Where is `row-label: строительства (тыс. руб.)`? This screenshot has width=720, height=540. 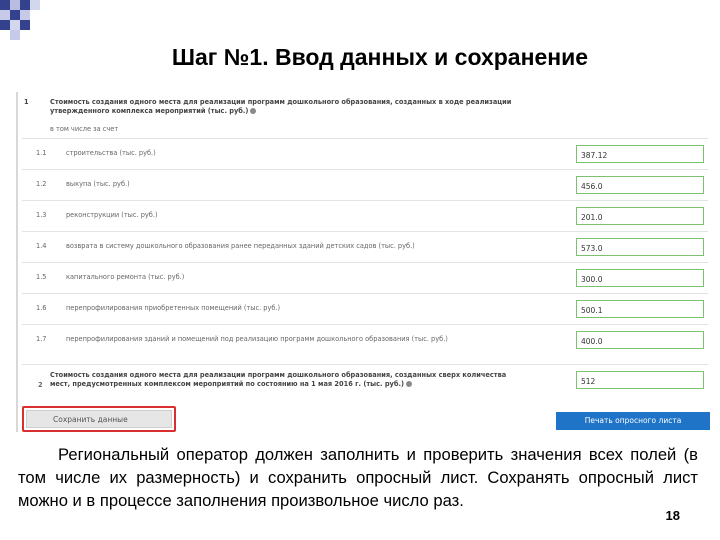 row-label: строительства (тыс. руб.) is located at coordinates (111, 153).